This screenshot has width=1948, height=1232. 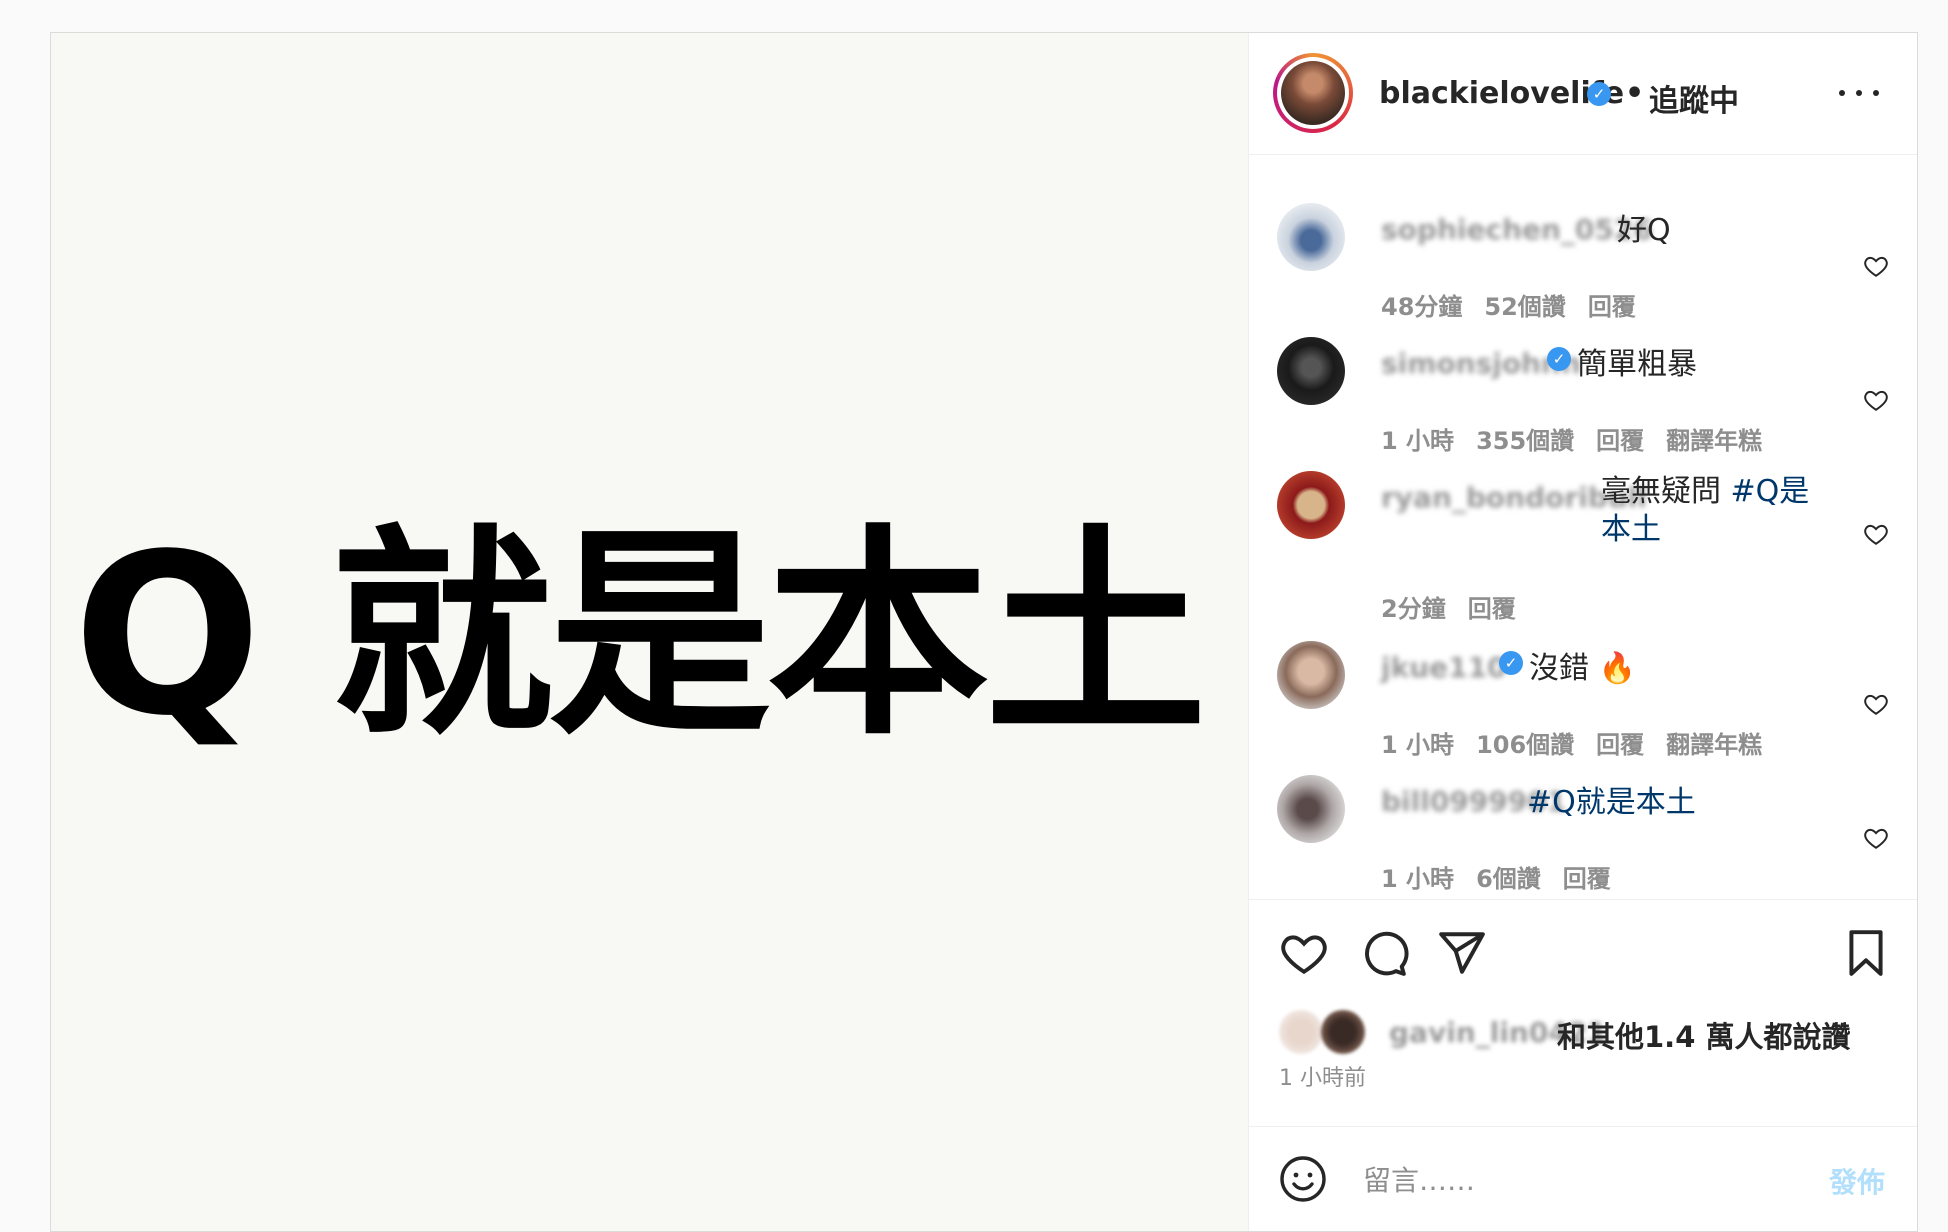 What do you see at coordinates (1703, 1035) in the screenshot?
I see `likes-summary: 和其他1.4 萬人都說讚` at bounding box center [1703, 1035].